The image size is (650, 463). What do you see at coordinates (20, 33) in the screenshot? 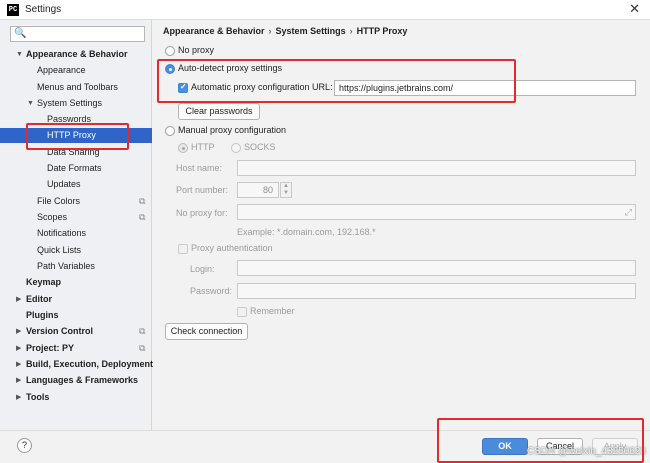
I see `search-icon: 🔍` at bounding box center [20, 33].